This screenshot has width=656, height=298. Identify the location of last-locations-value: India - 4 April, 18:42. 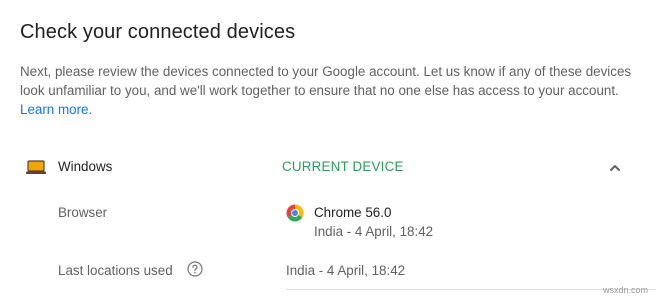
(346, 270).